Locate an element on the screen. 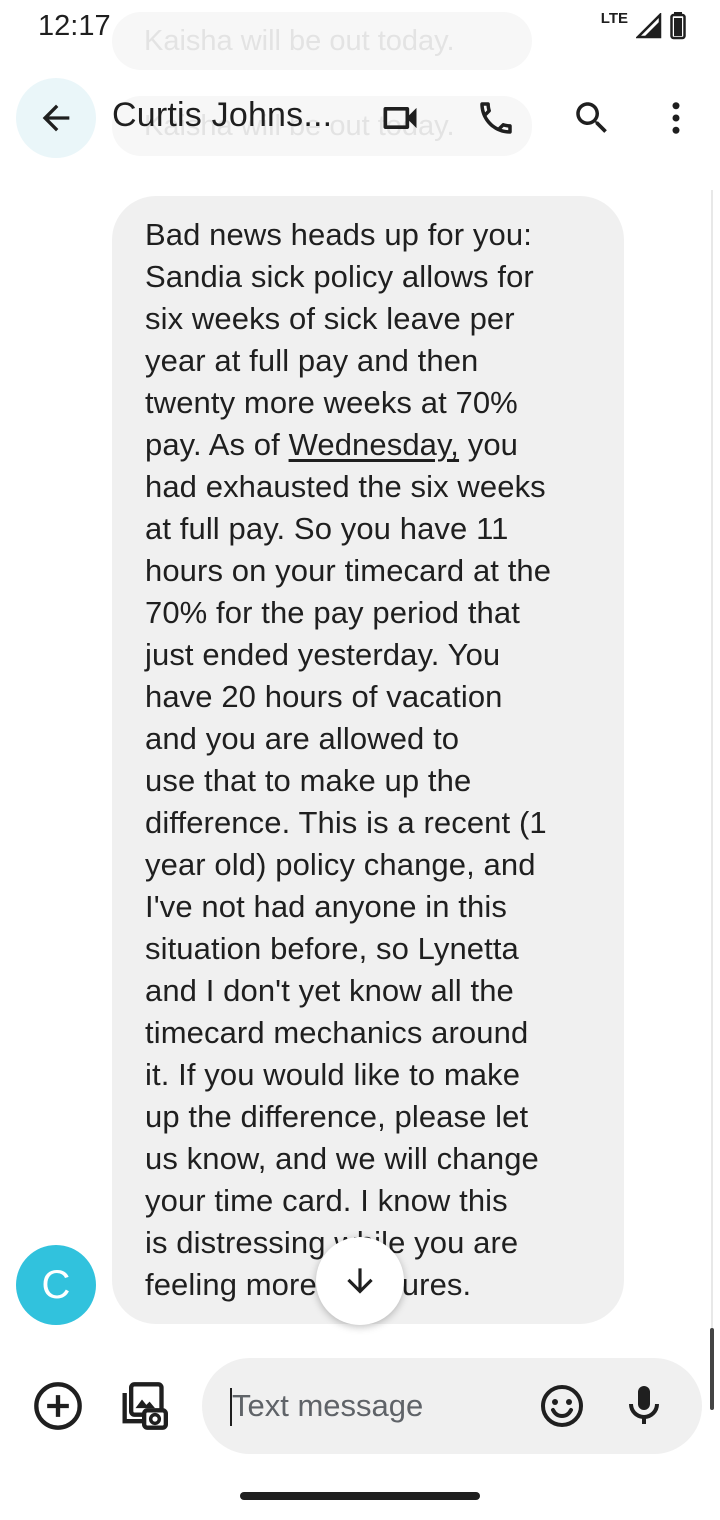 This screenshot has width=720, height=1520. notification-ghost: Kaisha will be out today. is located at coordinates (322, 41).